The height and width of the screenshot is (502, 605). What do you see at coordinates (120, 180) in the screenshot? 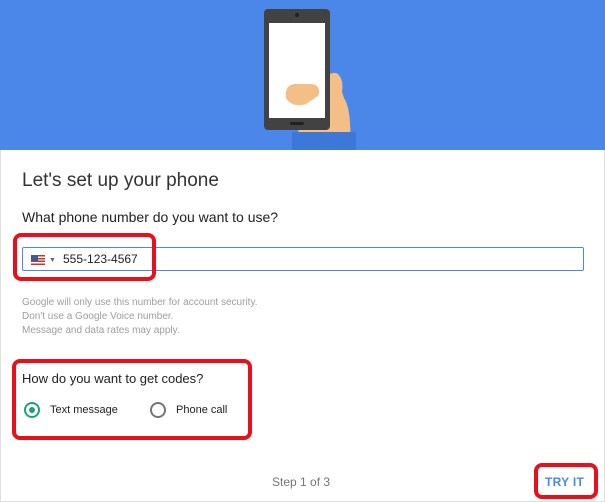
I see `page-title: Let's set up your phone` at bounding box center [120, 180].